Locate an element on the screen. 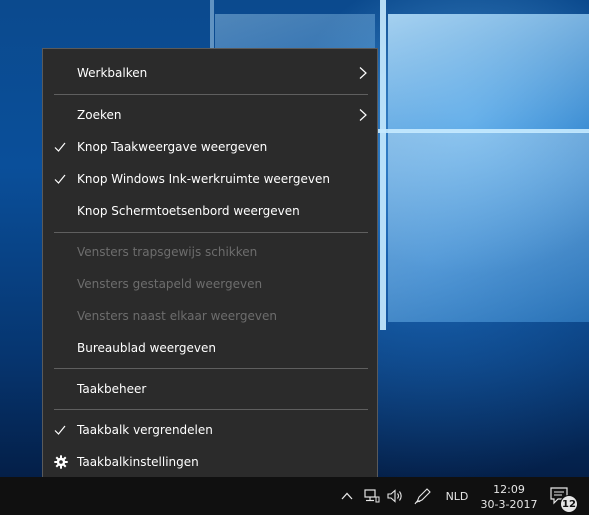 This screenshot has height=515, width=589. menu-item-label: Taakbalk vergrendelen is located at coordinates (145, 430).